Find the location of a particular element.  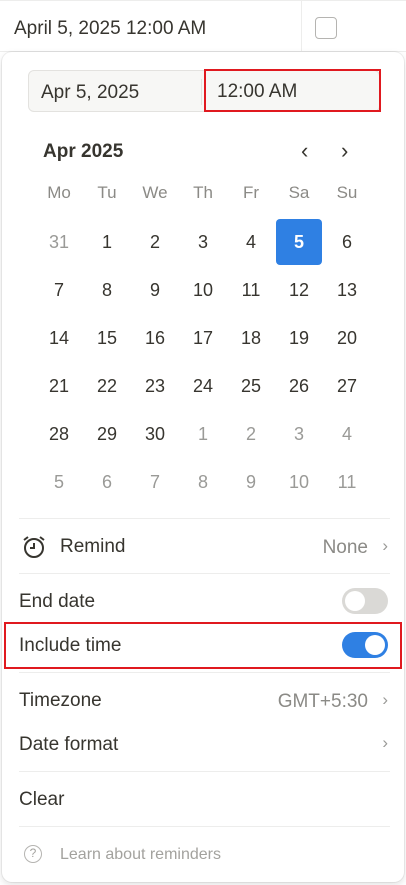

clear-button: Clear is located at coordinates (41, 800).